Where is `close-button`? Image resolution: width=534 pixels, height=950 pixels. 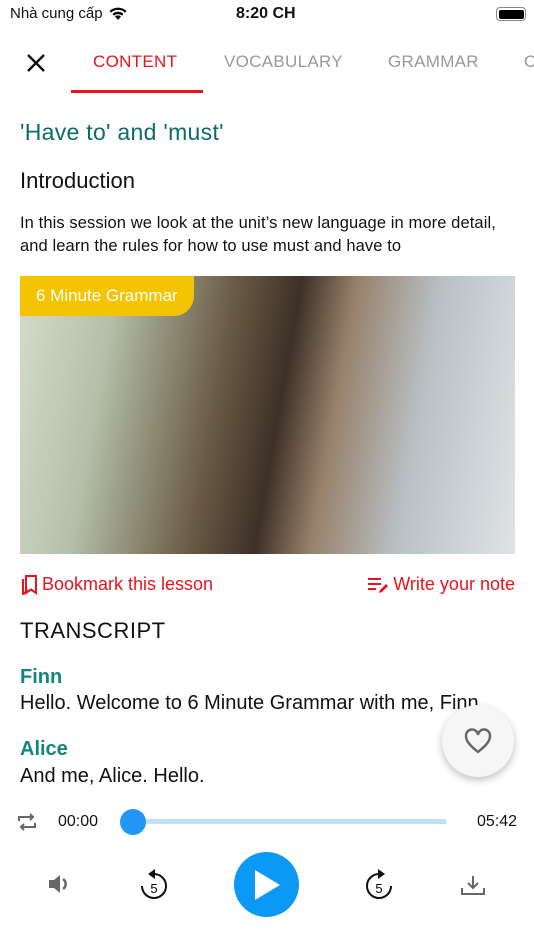
close-button is located at coordinates (36, 64).